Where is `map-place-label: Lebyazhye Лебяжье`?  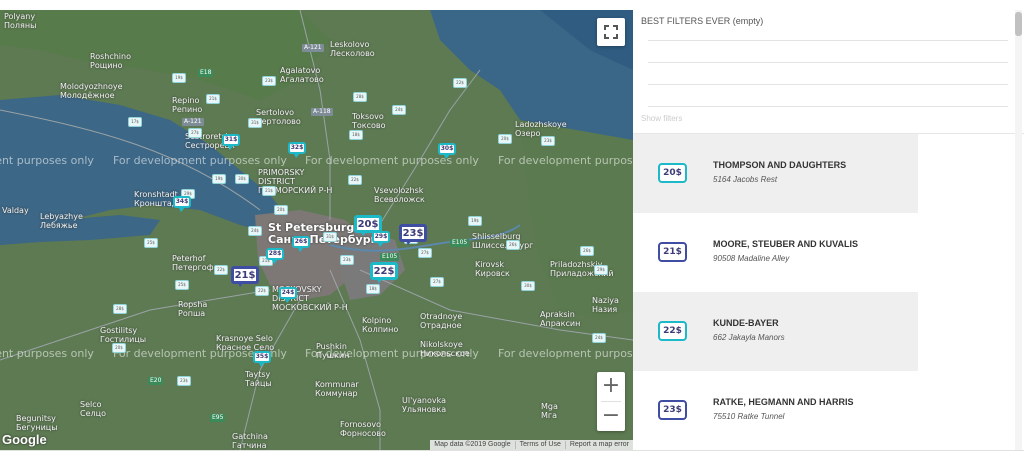
map-place-label: Lebyazhye Лебяжье is located at coordinates (61, 221).